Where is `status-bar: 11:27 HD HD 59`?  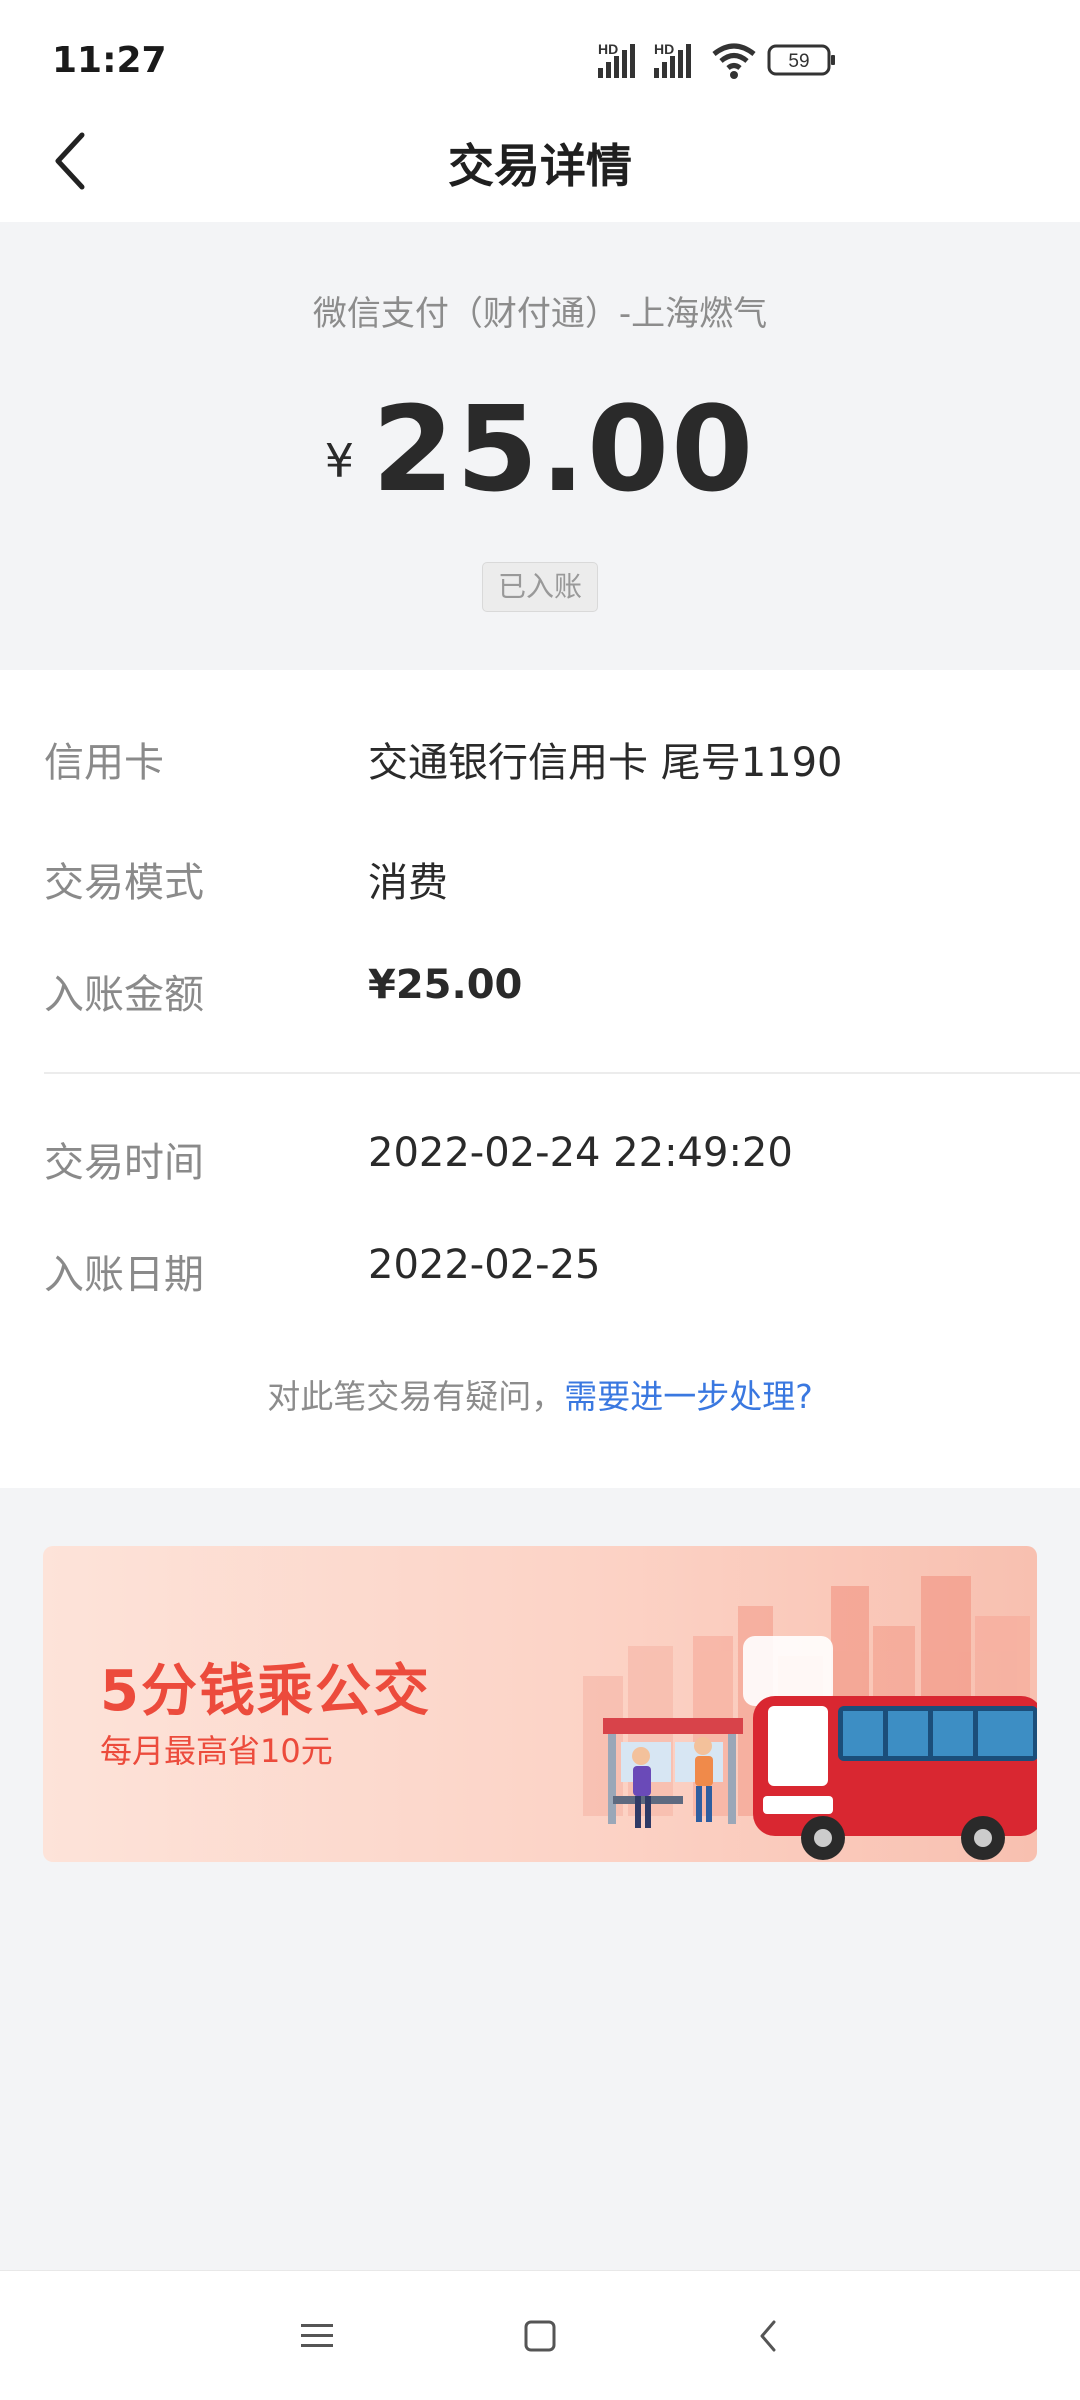 status-bar: 11:27 HD HD 59 is located at coordinates (540, 50).